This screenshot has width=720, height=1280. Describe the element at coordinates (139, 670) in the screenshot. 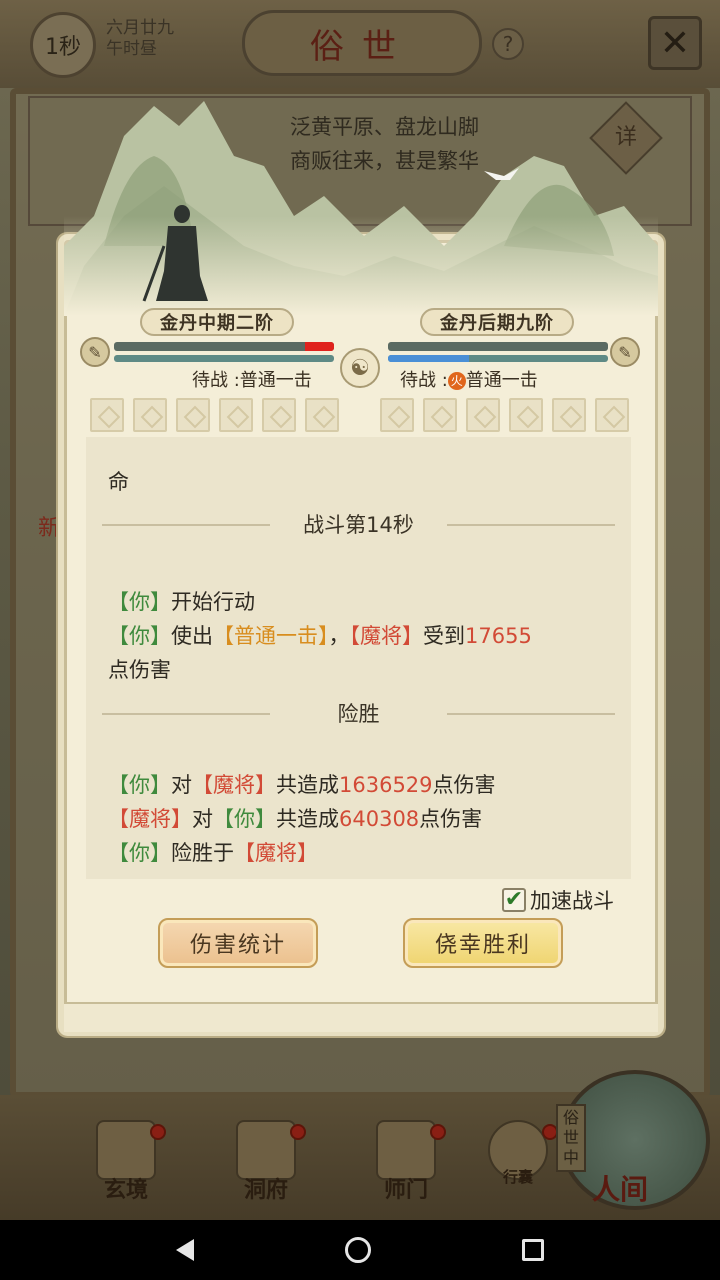

I see `log-entry-continued: 点伤害` at that location.